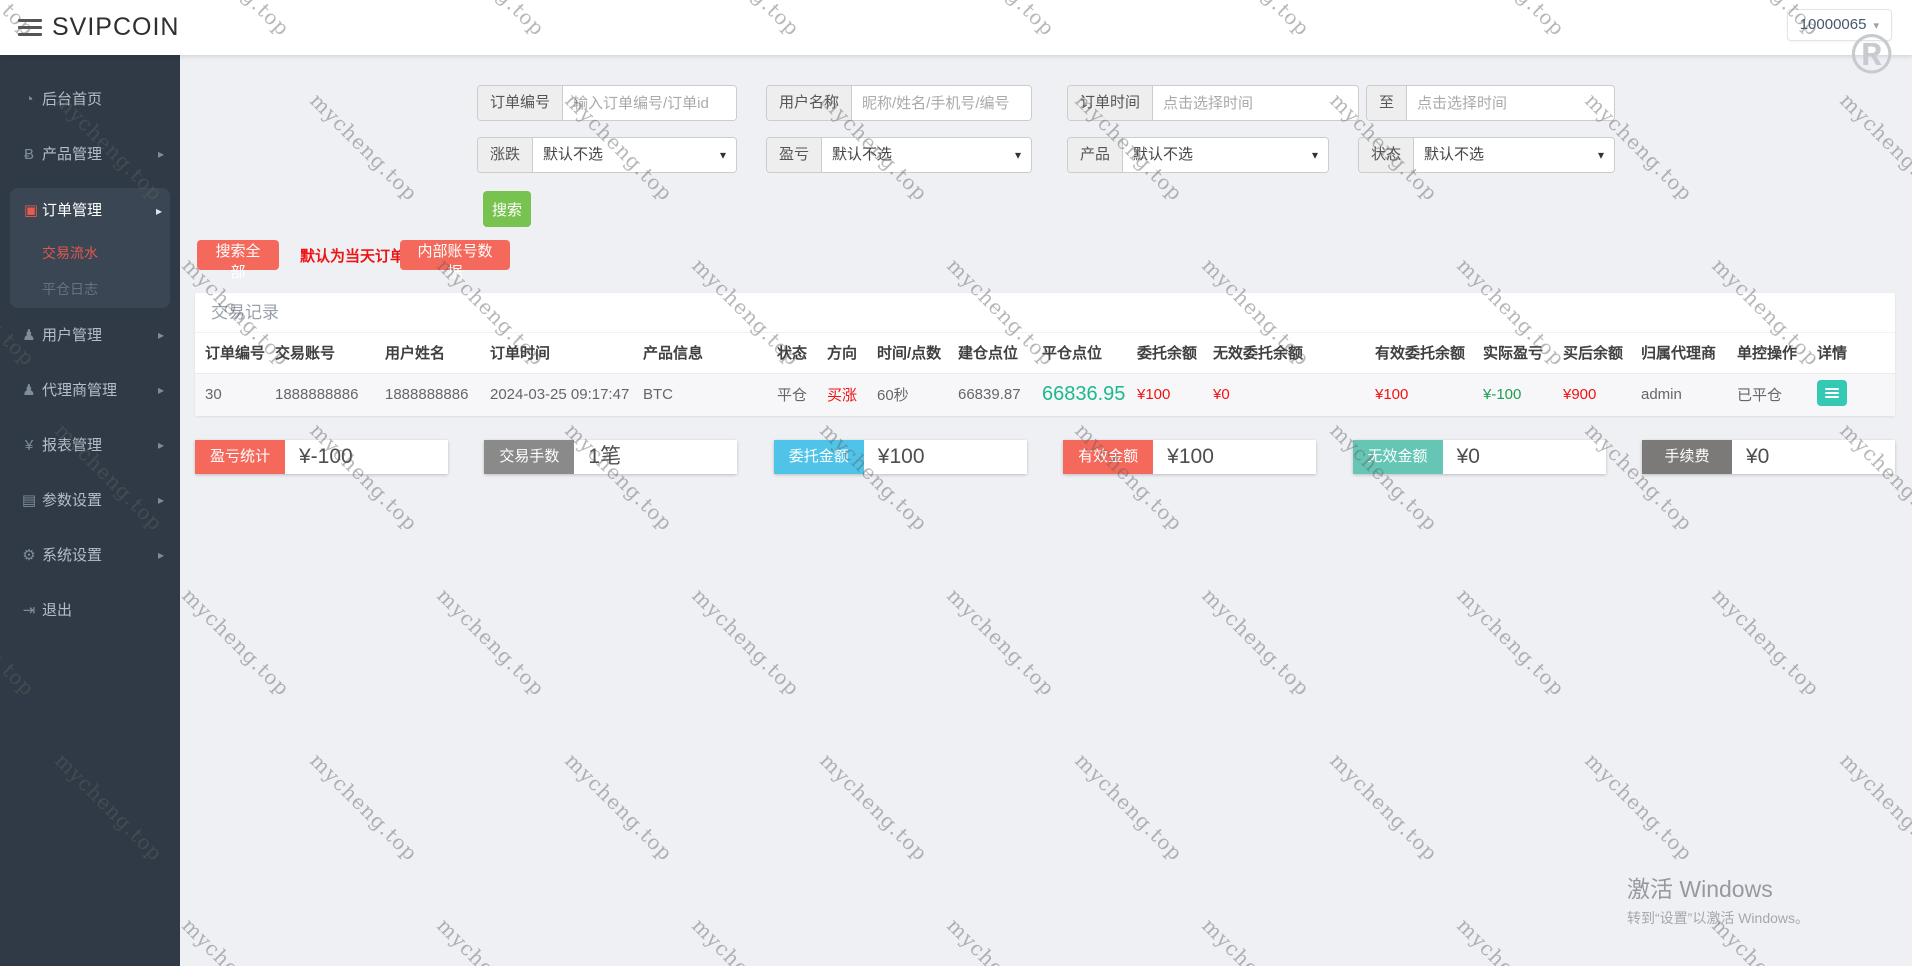 This screenshot has width=1912, height=966. What do you see at coordinates (1454, 154) in the screenshot?
I see `status-select-value: 默认不选` at bounding box center [1454, 154].